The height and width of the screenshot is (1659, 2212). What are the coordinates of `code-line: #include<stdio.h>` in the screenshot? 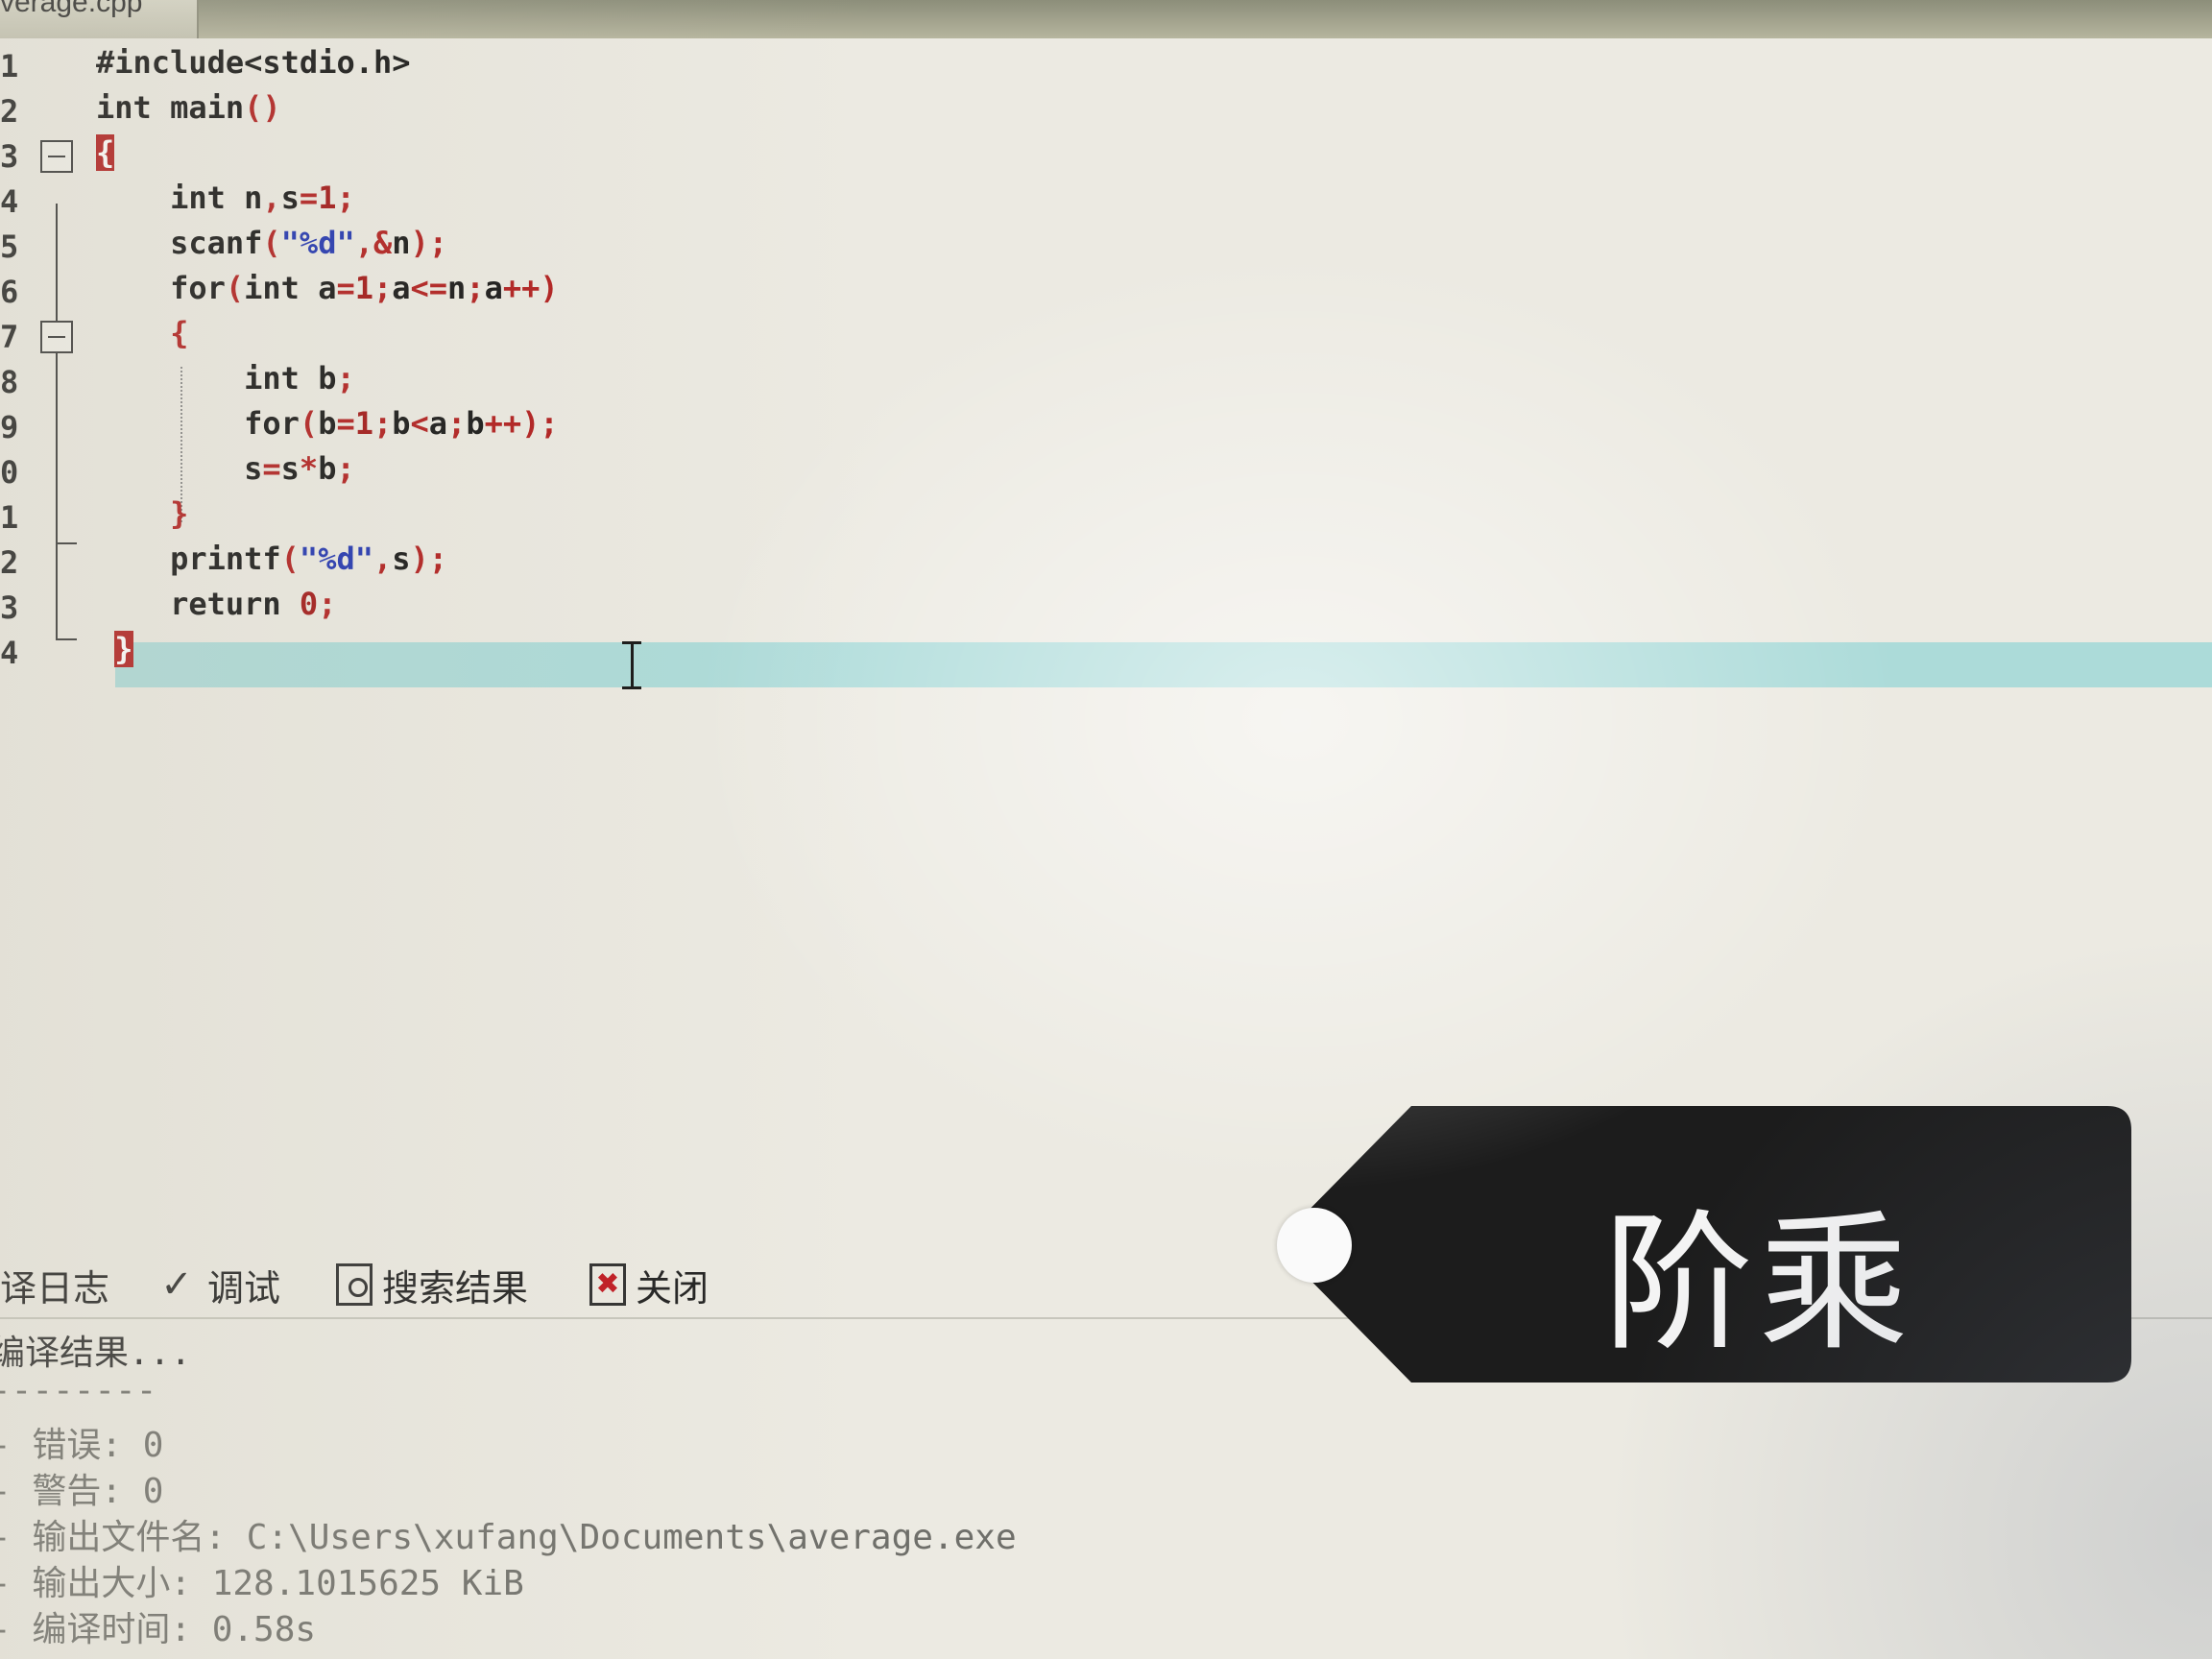 It's located at (254, 62).